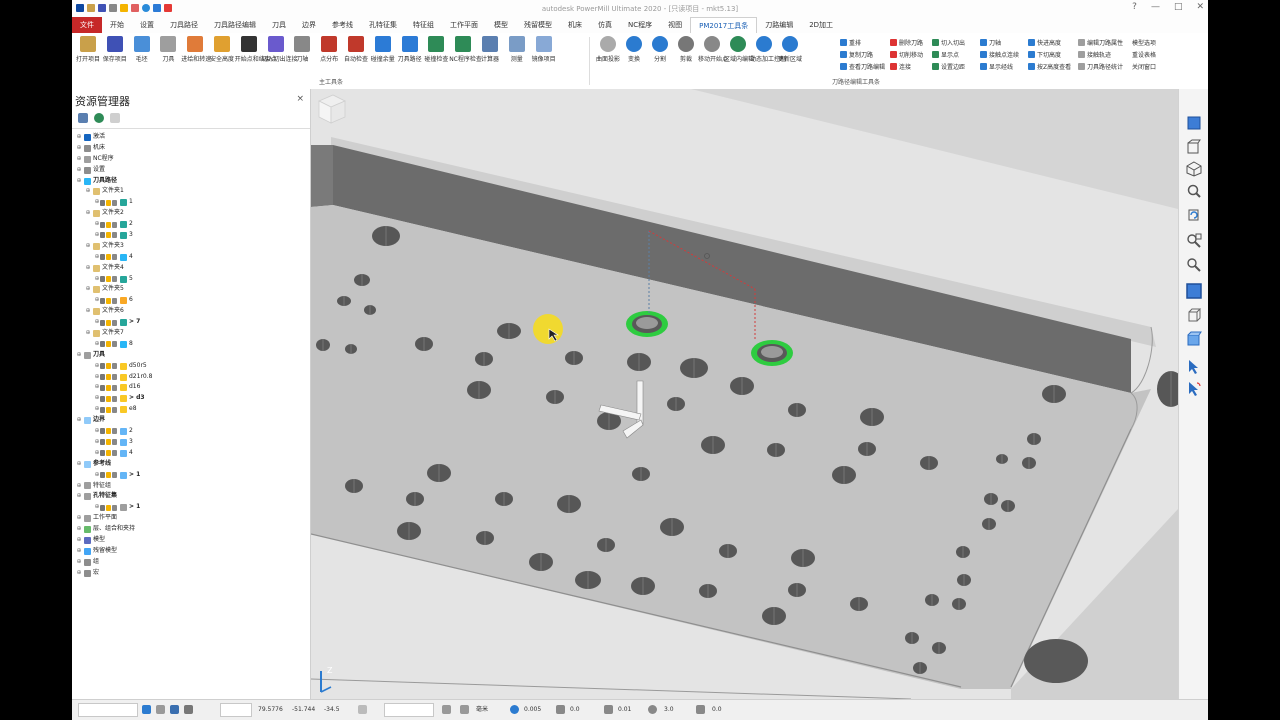  I want to click on wireframe-view-icon, so click(1194, 315).